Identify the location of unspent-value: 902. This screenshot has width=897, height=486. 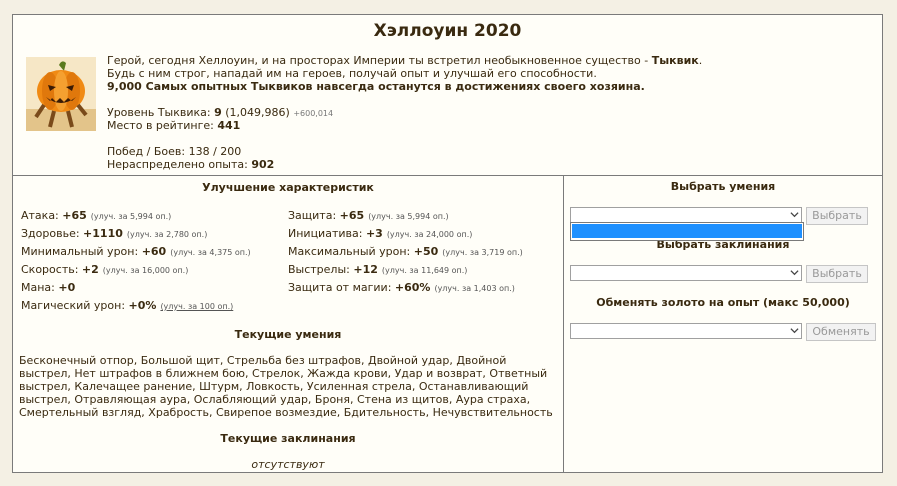
(263, 164).